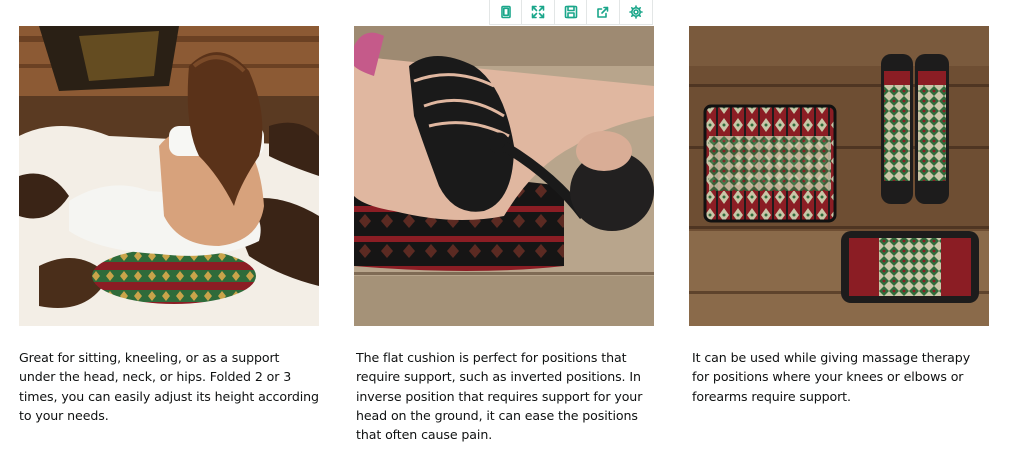  I want to click on save-button, so click(571, 12).